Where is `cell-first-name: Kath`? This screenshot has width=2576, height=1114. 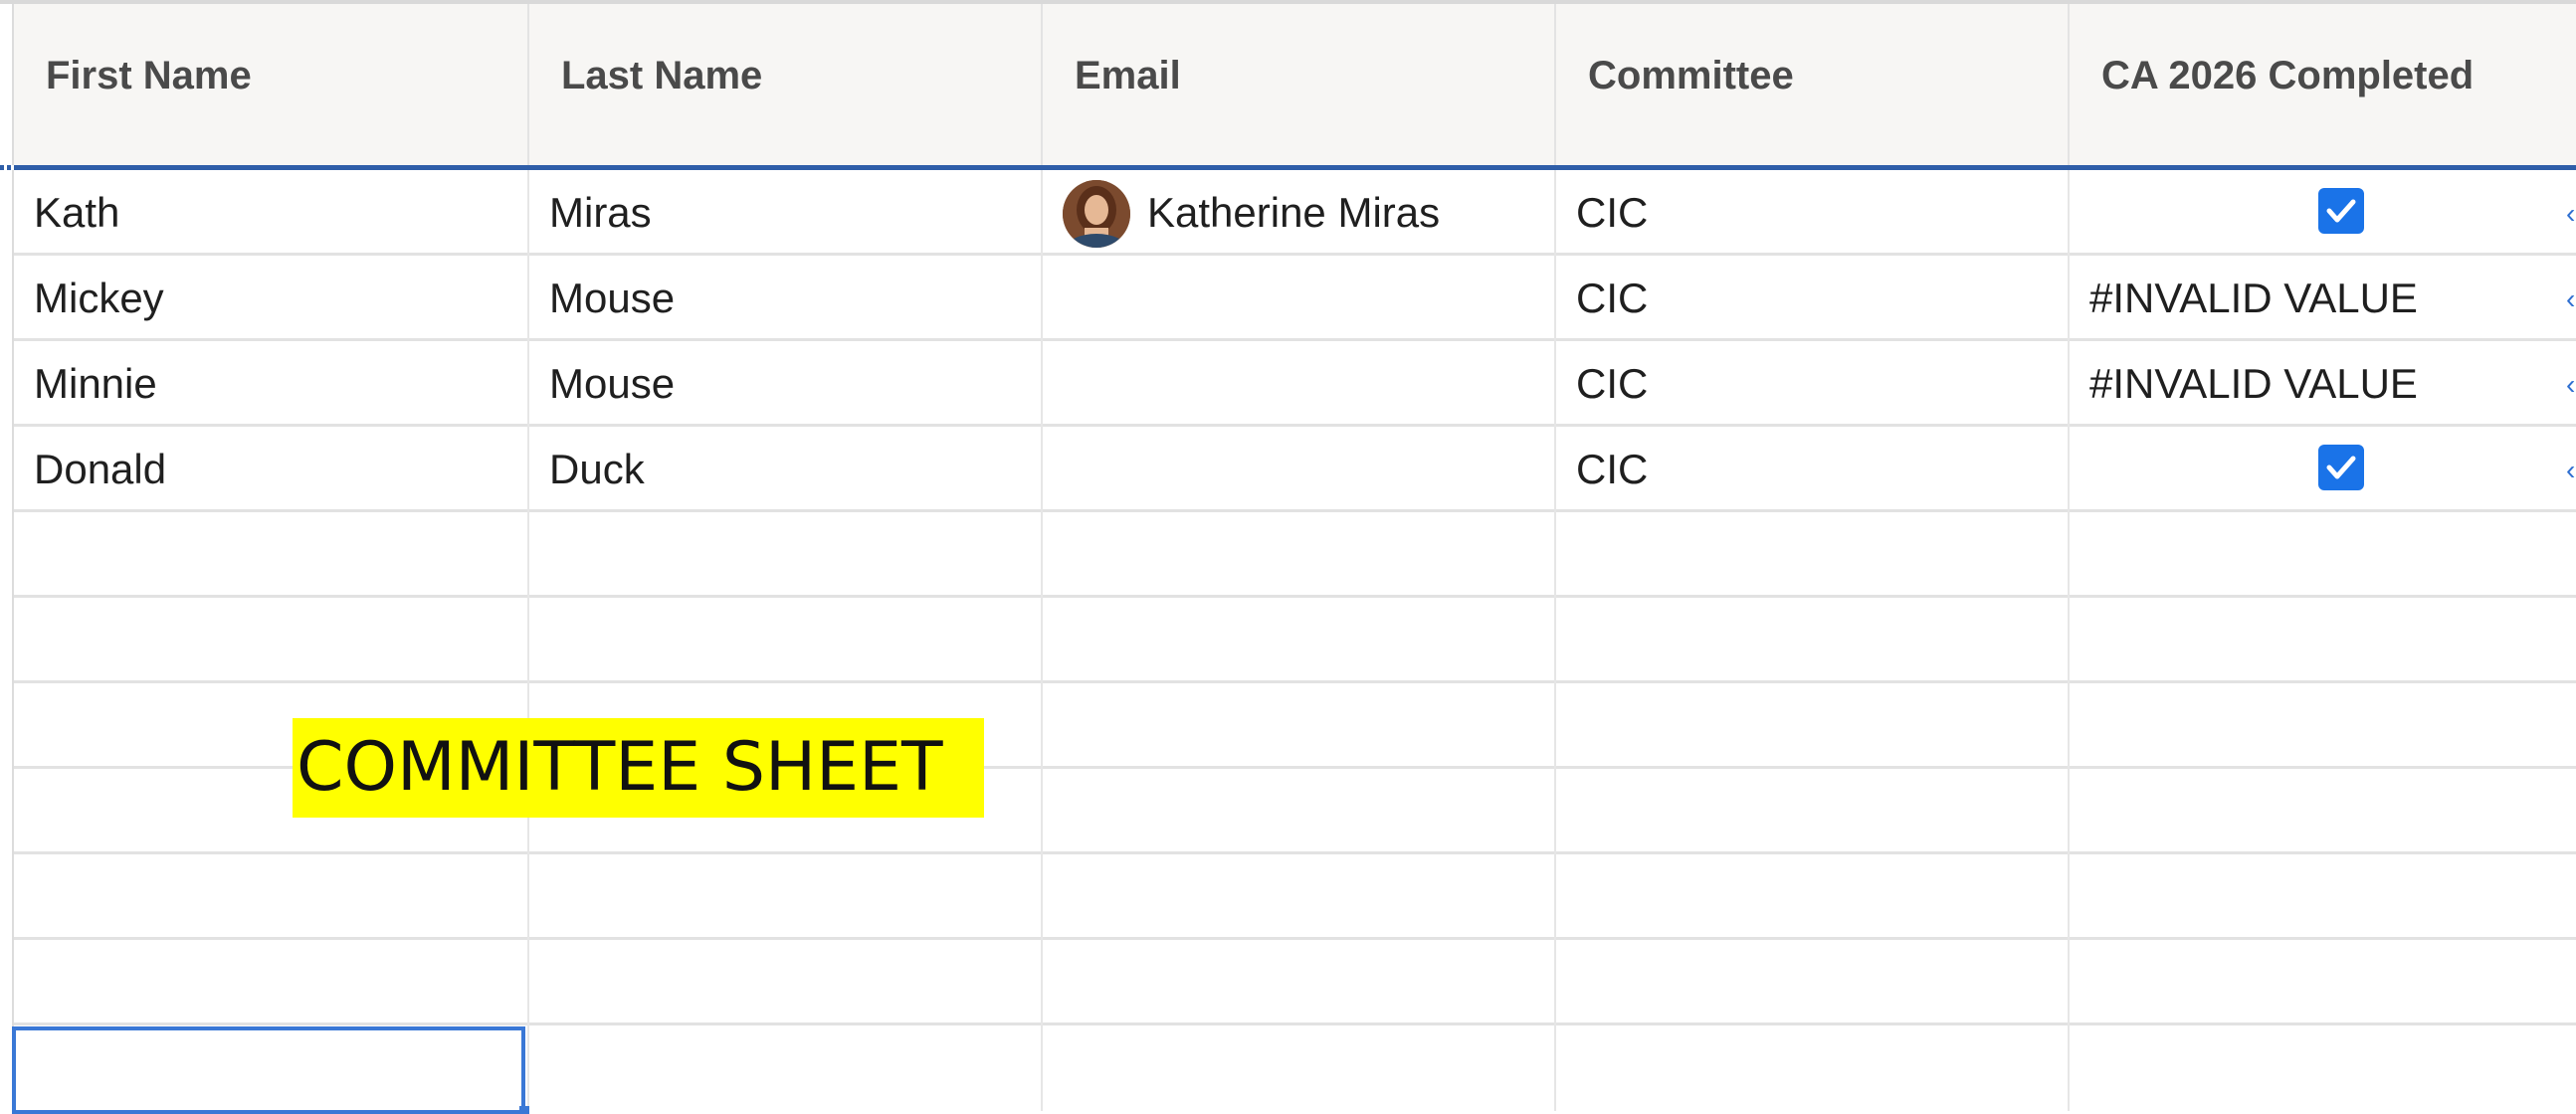
cell-first-name: Kath is located at coordinates (270, 213).